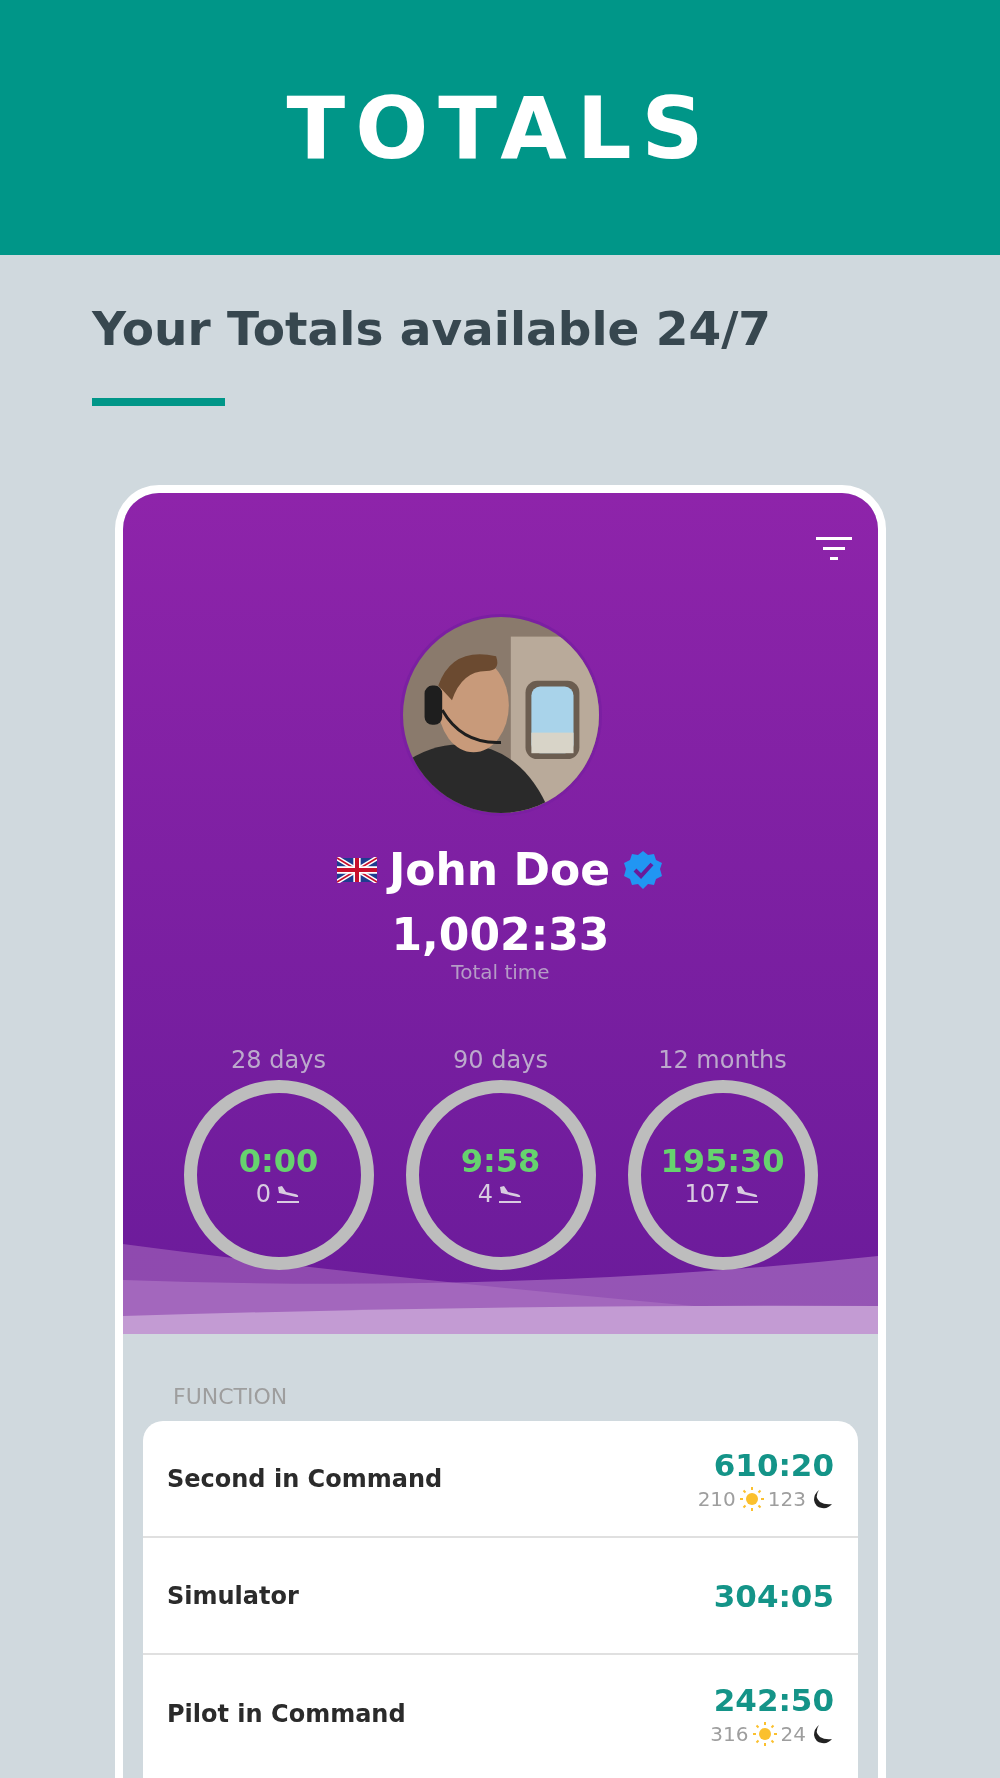 The width and height of the screenshot is (1000, 1778). Describe the element at coordinates (485, 1194) in the screenshot. I see `landing-count: 4` at that location.